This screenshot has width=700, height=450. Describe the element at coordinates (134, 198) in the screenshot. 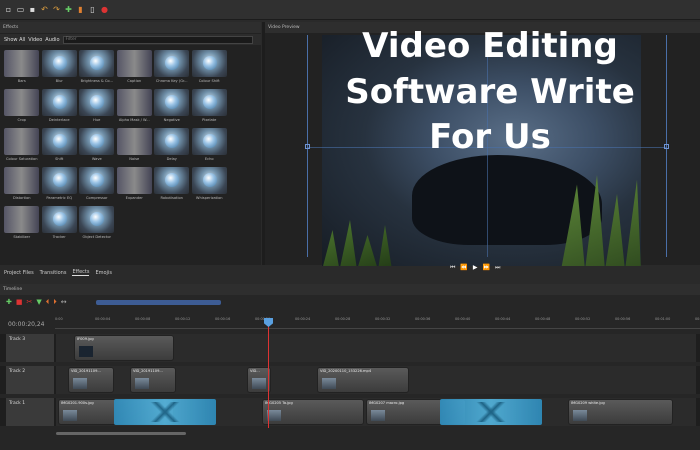

I see `effect-label: Expander` at that location.